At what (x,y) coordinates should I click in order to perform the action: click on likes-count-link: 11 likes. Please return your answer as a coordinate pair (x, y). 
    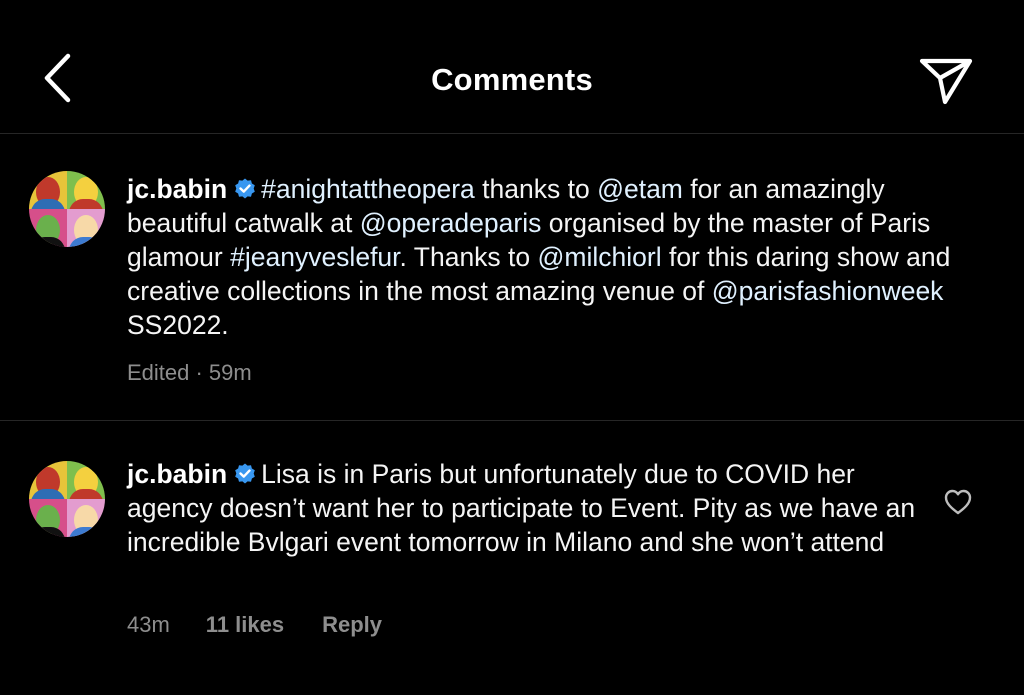
    Looking at the image, I should click on (245, 625).